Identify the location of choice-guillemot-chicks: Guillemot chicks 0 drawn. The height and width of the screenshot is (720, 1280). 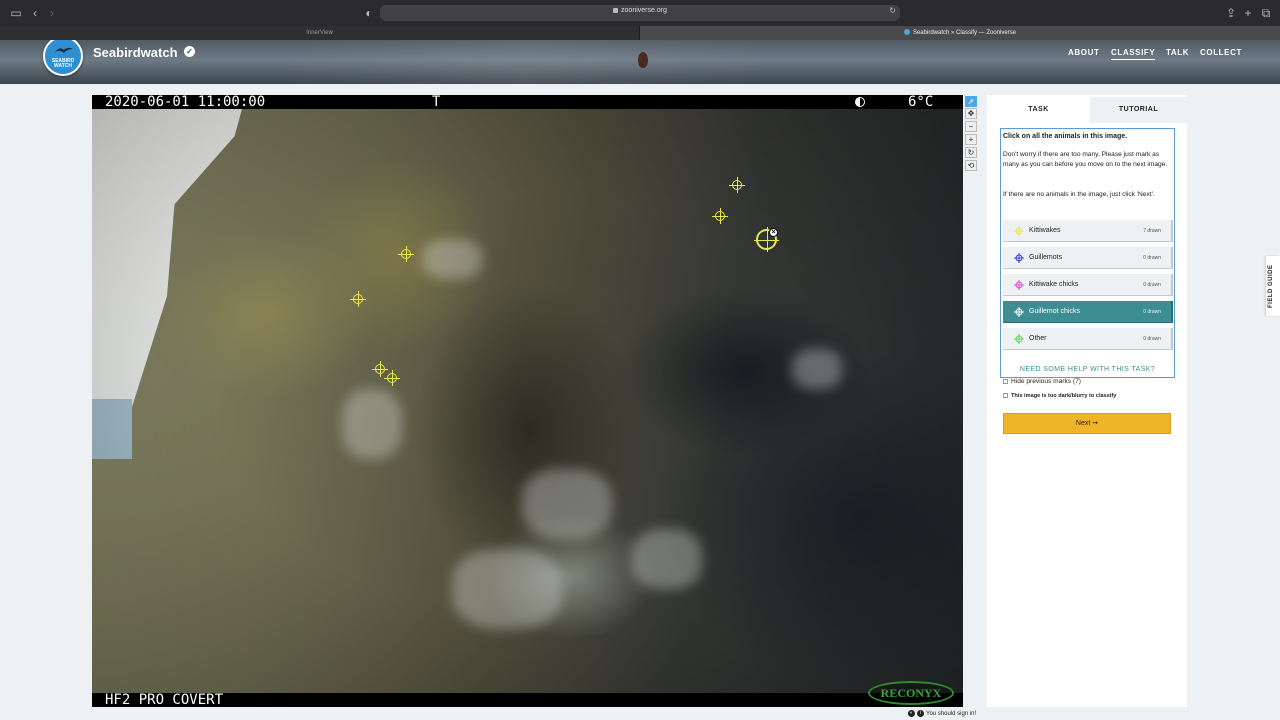
(1088, 312).